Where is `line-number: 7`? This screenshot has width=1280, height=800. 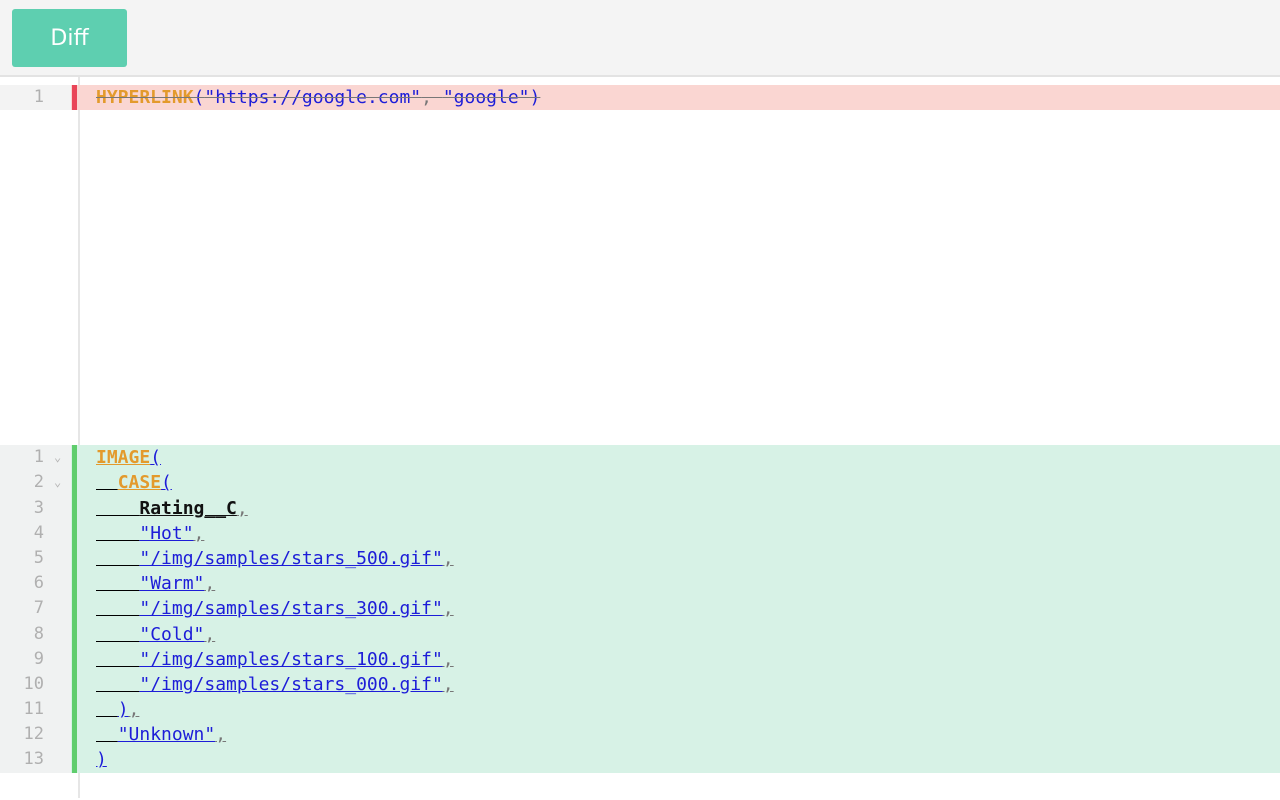 line-number: 7 is located at coordinates (38, 608).